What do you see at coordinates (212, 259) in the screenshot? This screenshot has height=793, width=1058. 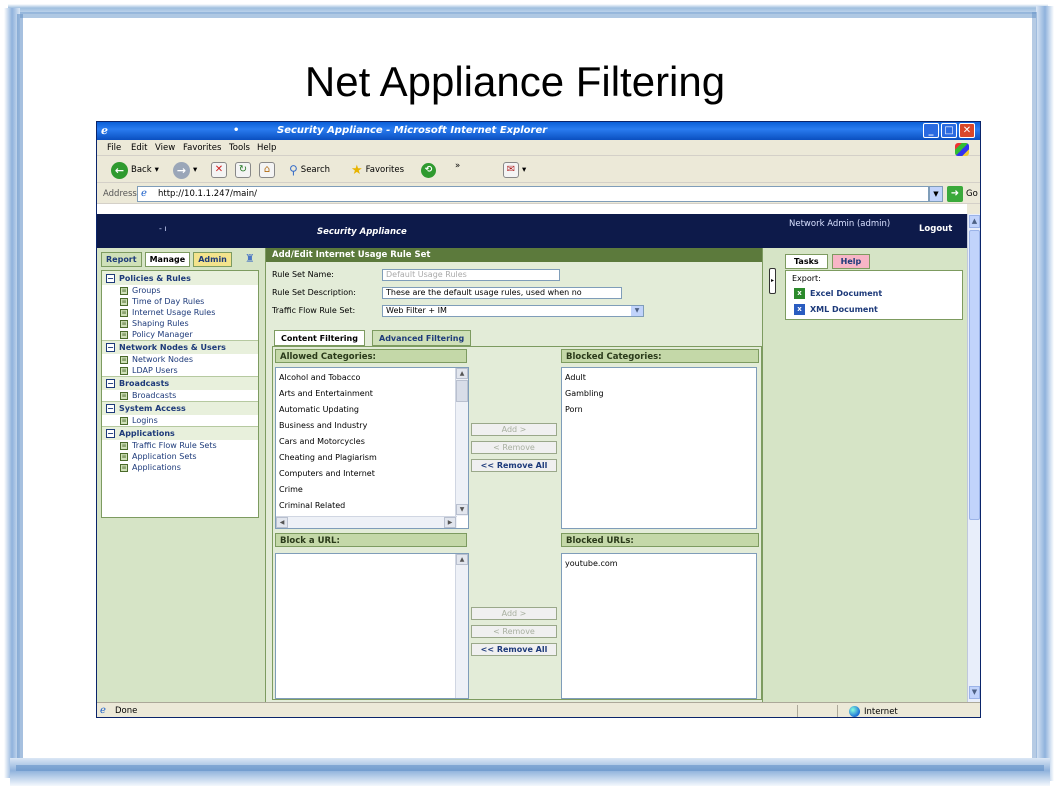 I see `tab-admin: Admin` at bounding box center [212, 259].